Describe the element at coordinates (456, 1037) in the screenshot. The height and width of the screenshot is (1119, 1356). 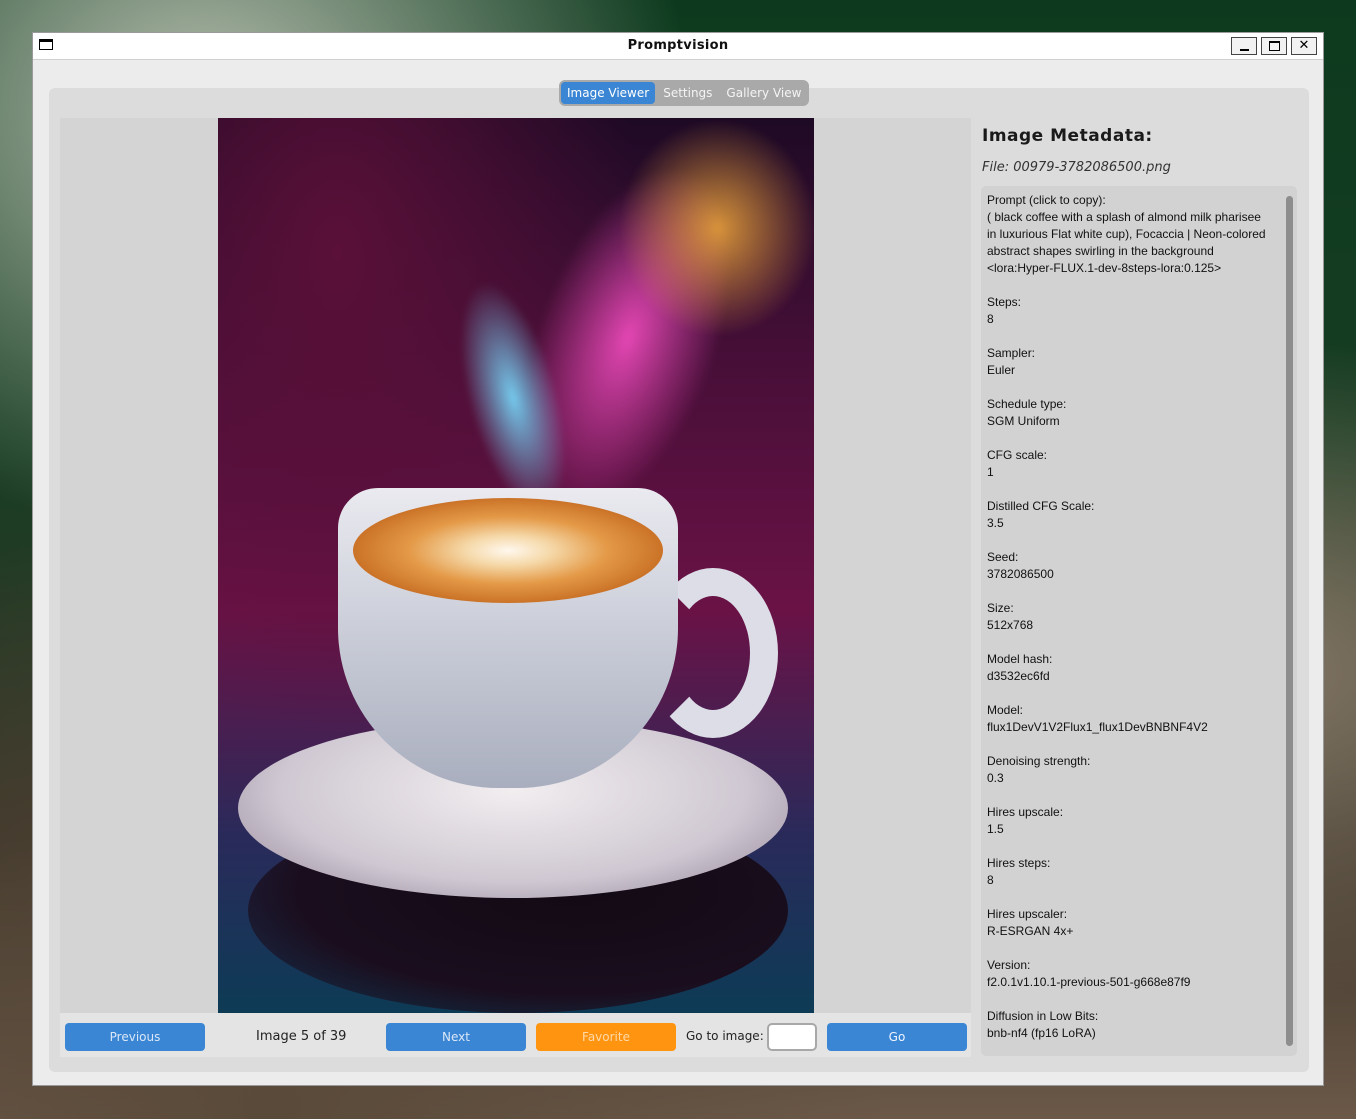
I see `next-button: Next` at that location.